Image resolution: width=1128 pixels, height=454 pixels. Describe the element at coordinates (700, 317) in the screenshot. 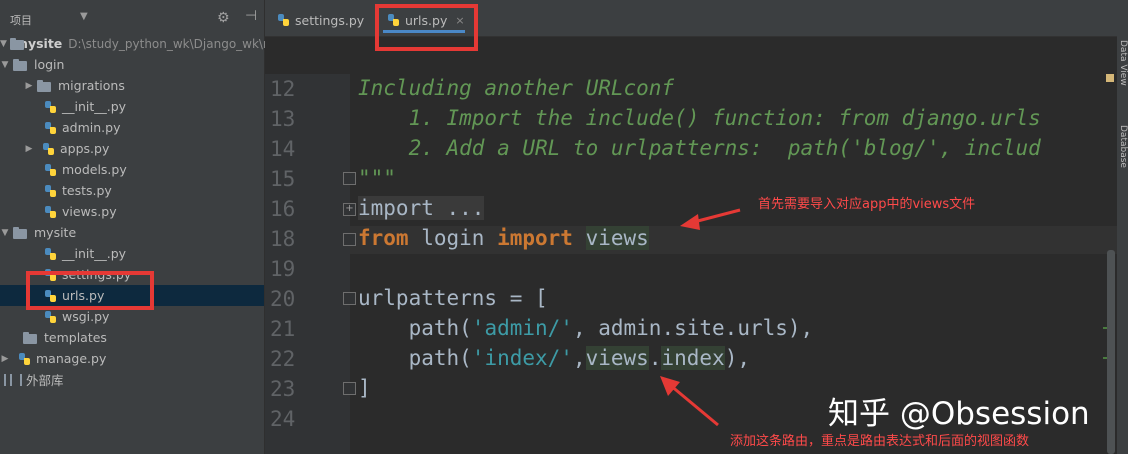

I see `annotation-arrows` at that location.